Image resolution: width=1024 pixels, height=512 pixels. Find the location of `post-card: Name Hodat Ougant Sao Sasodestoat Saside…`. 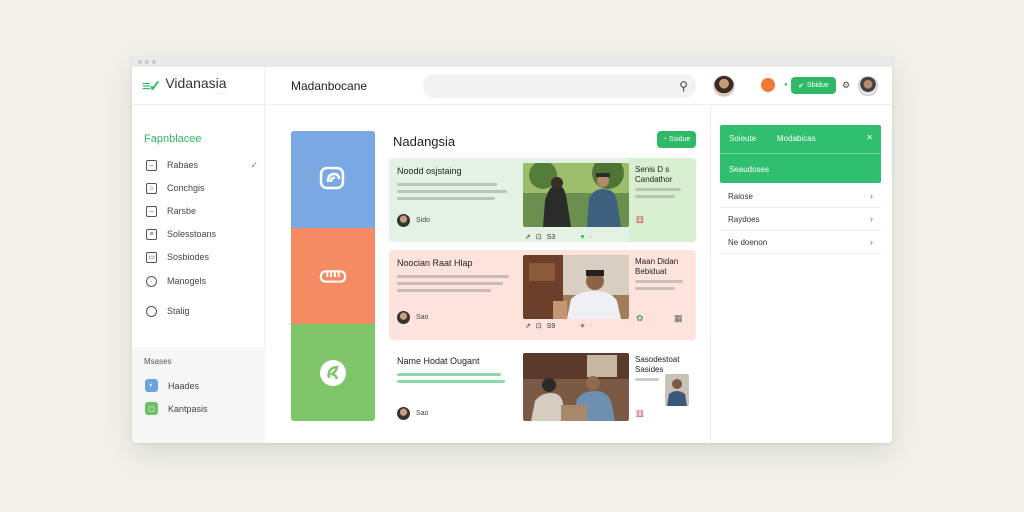

post-card: Name Hodat Ougant Sao Sasodestoat Saside… is located at coordinates (542, 388).